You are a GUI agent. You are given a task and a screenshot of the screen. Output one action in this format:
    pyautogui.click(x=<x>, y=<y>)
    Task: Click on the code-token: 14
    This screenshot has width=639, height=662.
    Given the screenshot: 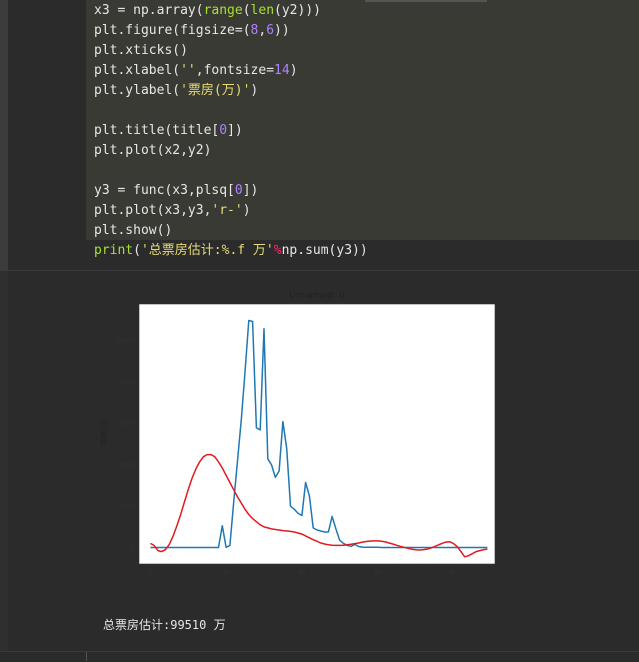 What is the action you would take?
    pyautogui.click(x=282, y=70)
    